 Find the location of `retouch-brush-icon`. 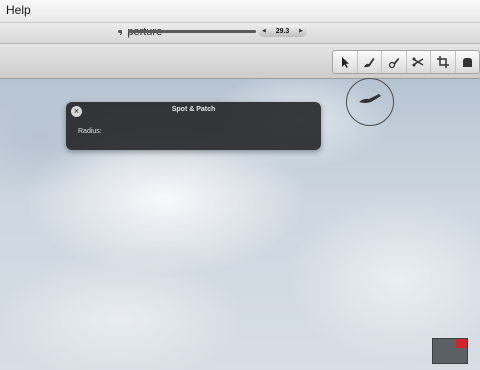

retouch-brush-icon is located at coordinates (369, 63).